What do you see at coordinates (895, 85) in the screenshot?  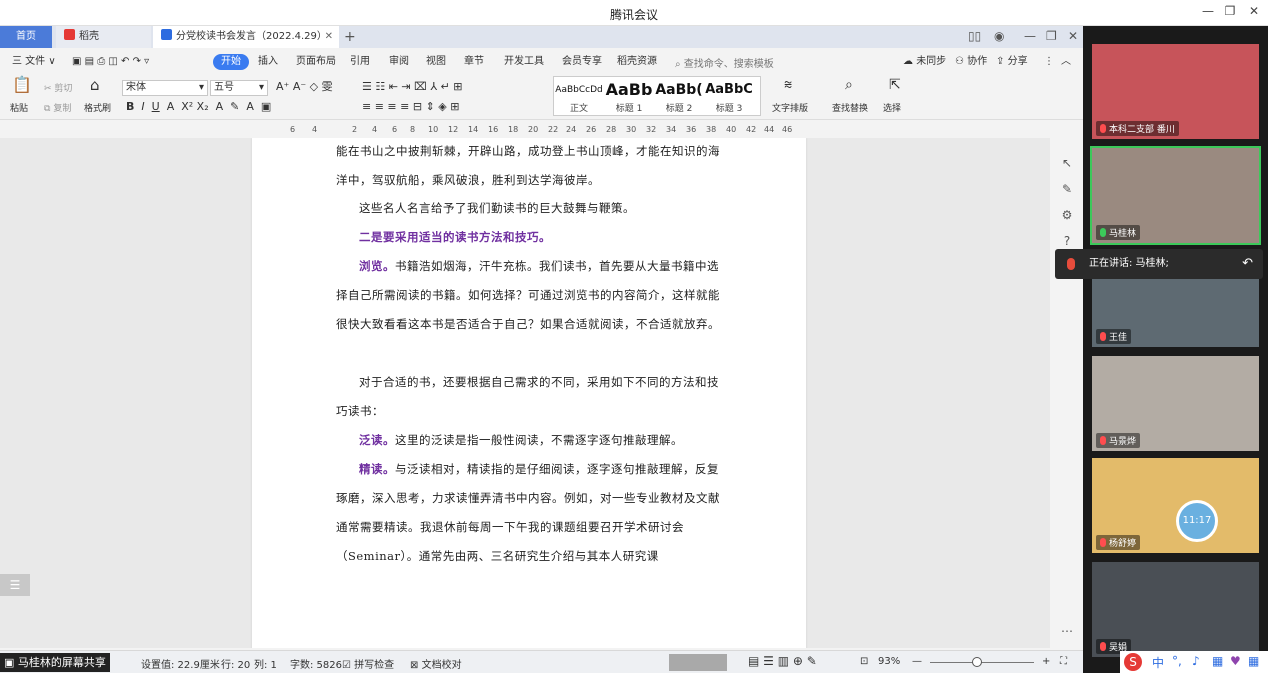 I see `cursor-icon: ⇱` at bounding box center [895, 85].